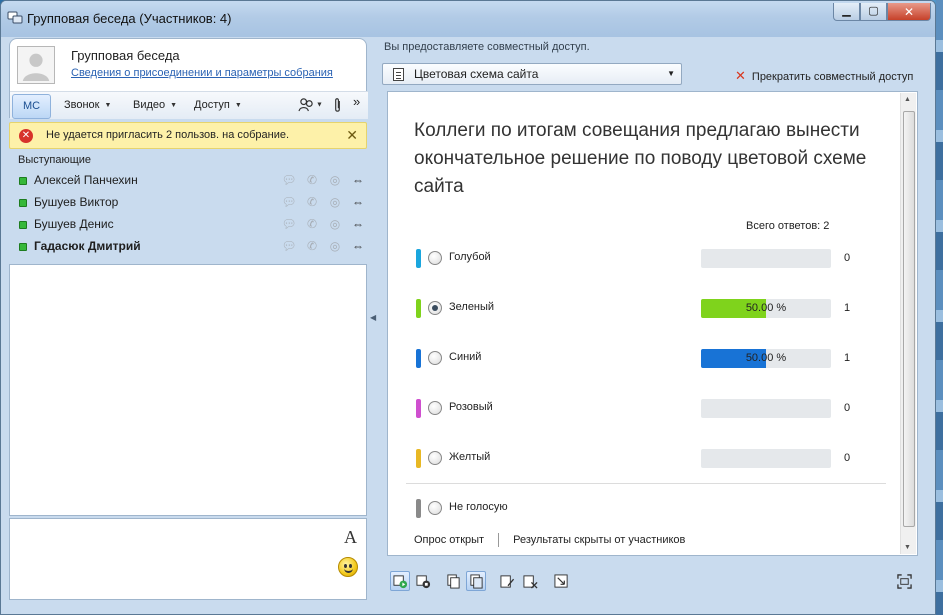 This screenshot has height=615, width=943. Describe the element at coordinates (530, 581) in the screenshot. I see `clear-poll-button` at that location.